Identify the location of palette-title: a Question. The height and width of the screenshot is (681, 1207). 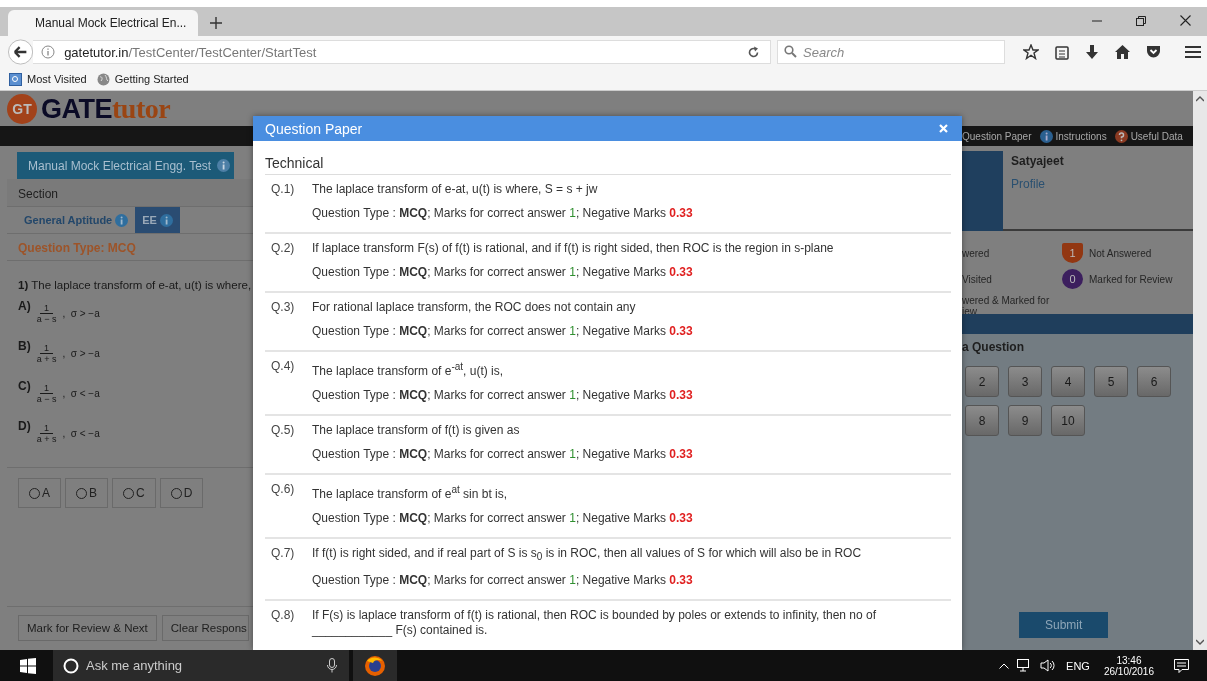
(993, 347).